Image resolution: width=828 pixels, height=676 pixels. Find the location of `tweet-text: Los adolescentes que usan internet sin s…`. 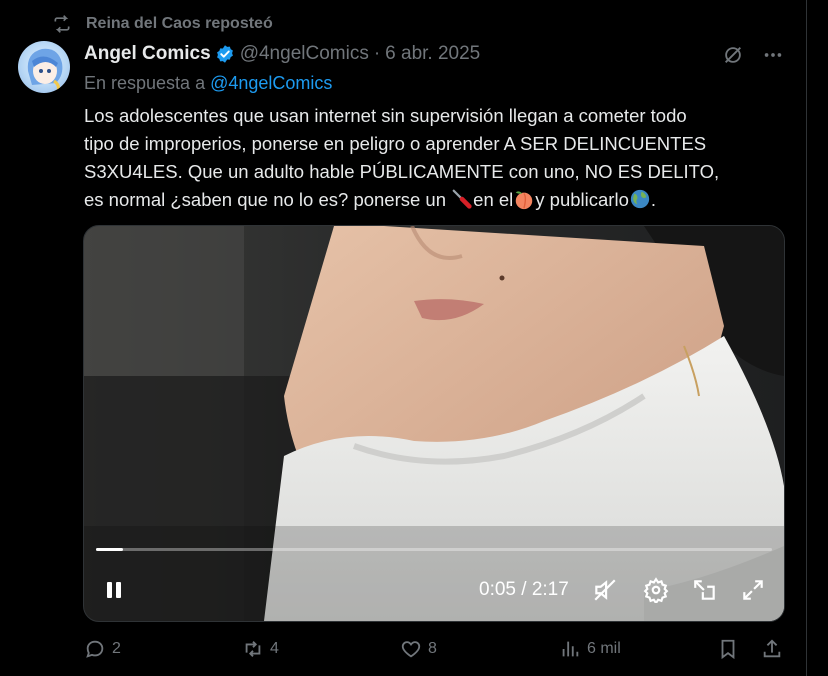

tweet-text: Los adolescentes que usan internet sin s… is located at coordinates (434, 158).